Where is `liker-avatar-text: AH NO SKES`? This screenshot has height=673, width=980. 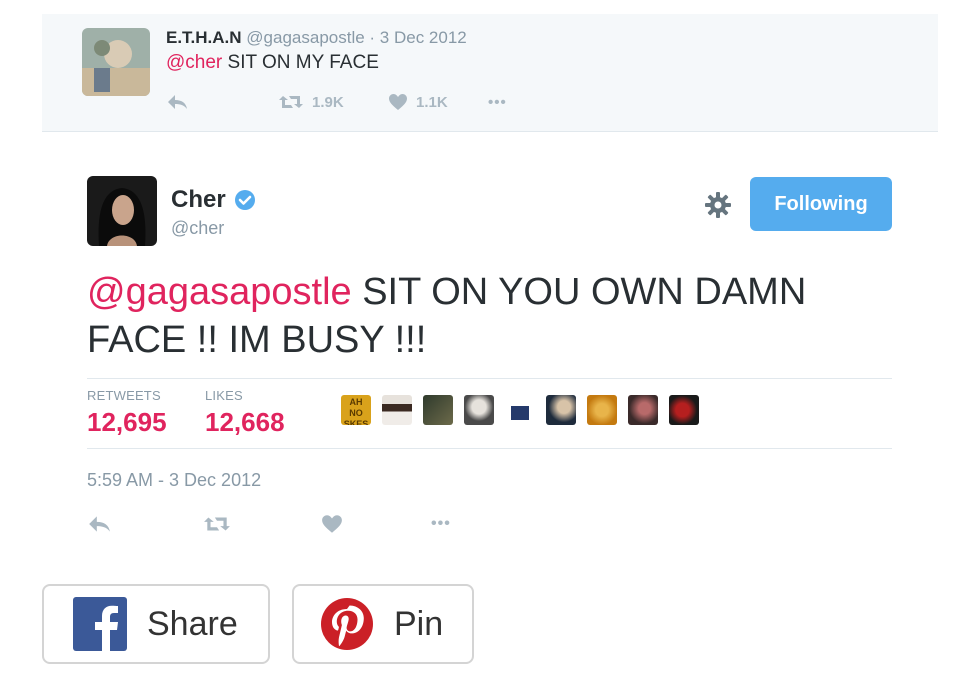 liker-avatar-text: AH NO SKES is located at coordinates (356, 411).